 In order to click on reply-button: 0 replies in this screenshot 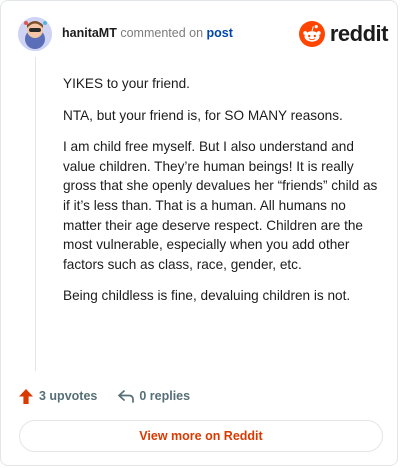, I will do `click(153, 396)`.